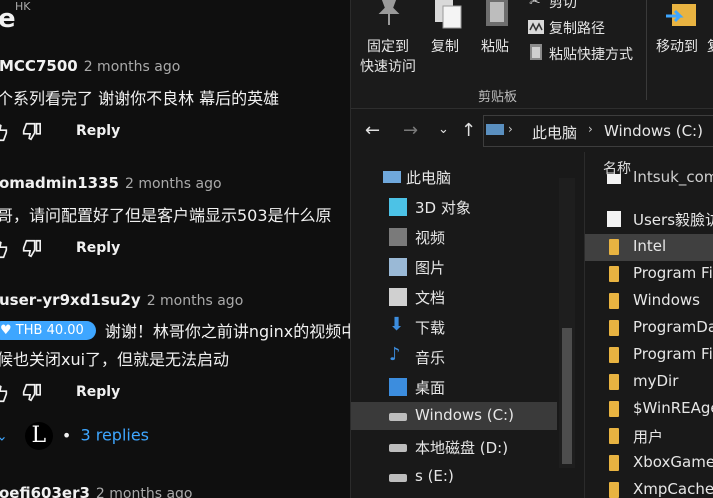 The image size is (713, 498). I want to click on copy-button: 复制, so click(445, 46).